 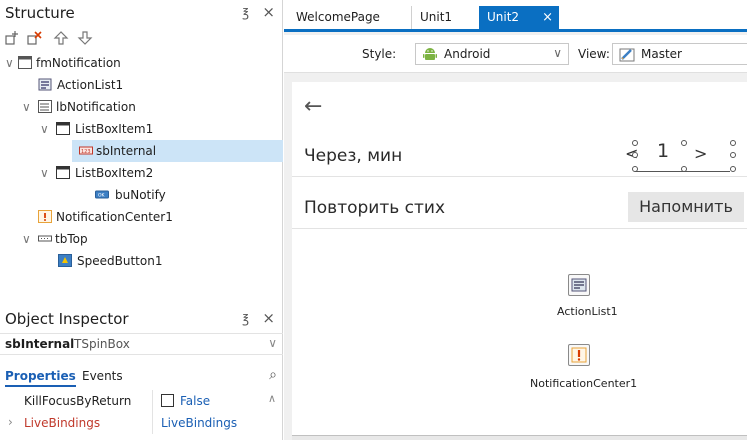 I want to click on property-value: LiveBindings, so click(x=194, y=423).